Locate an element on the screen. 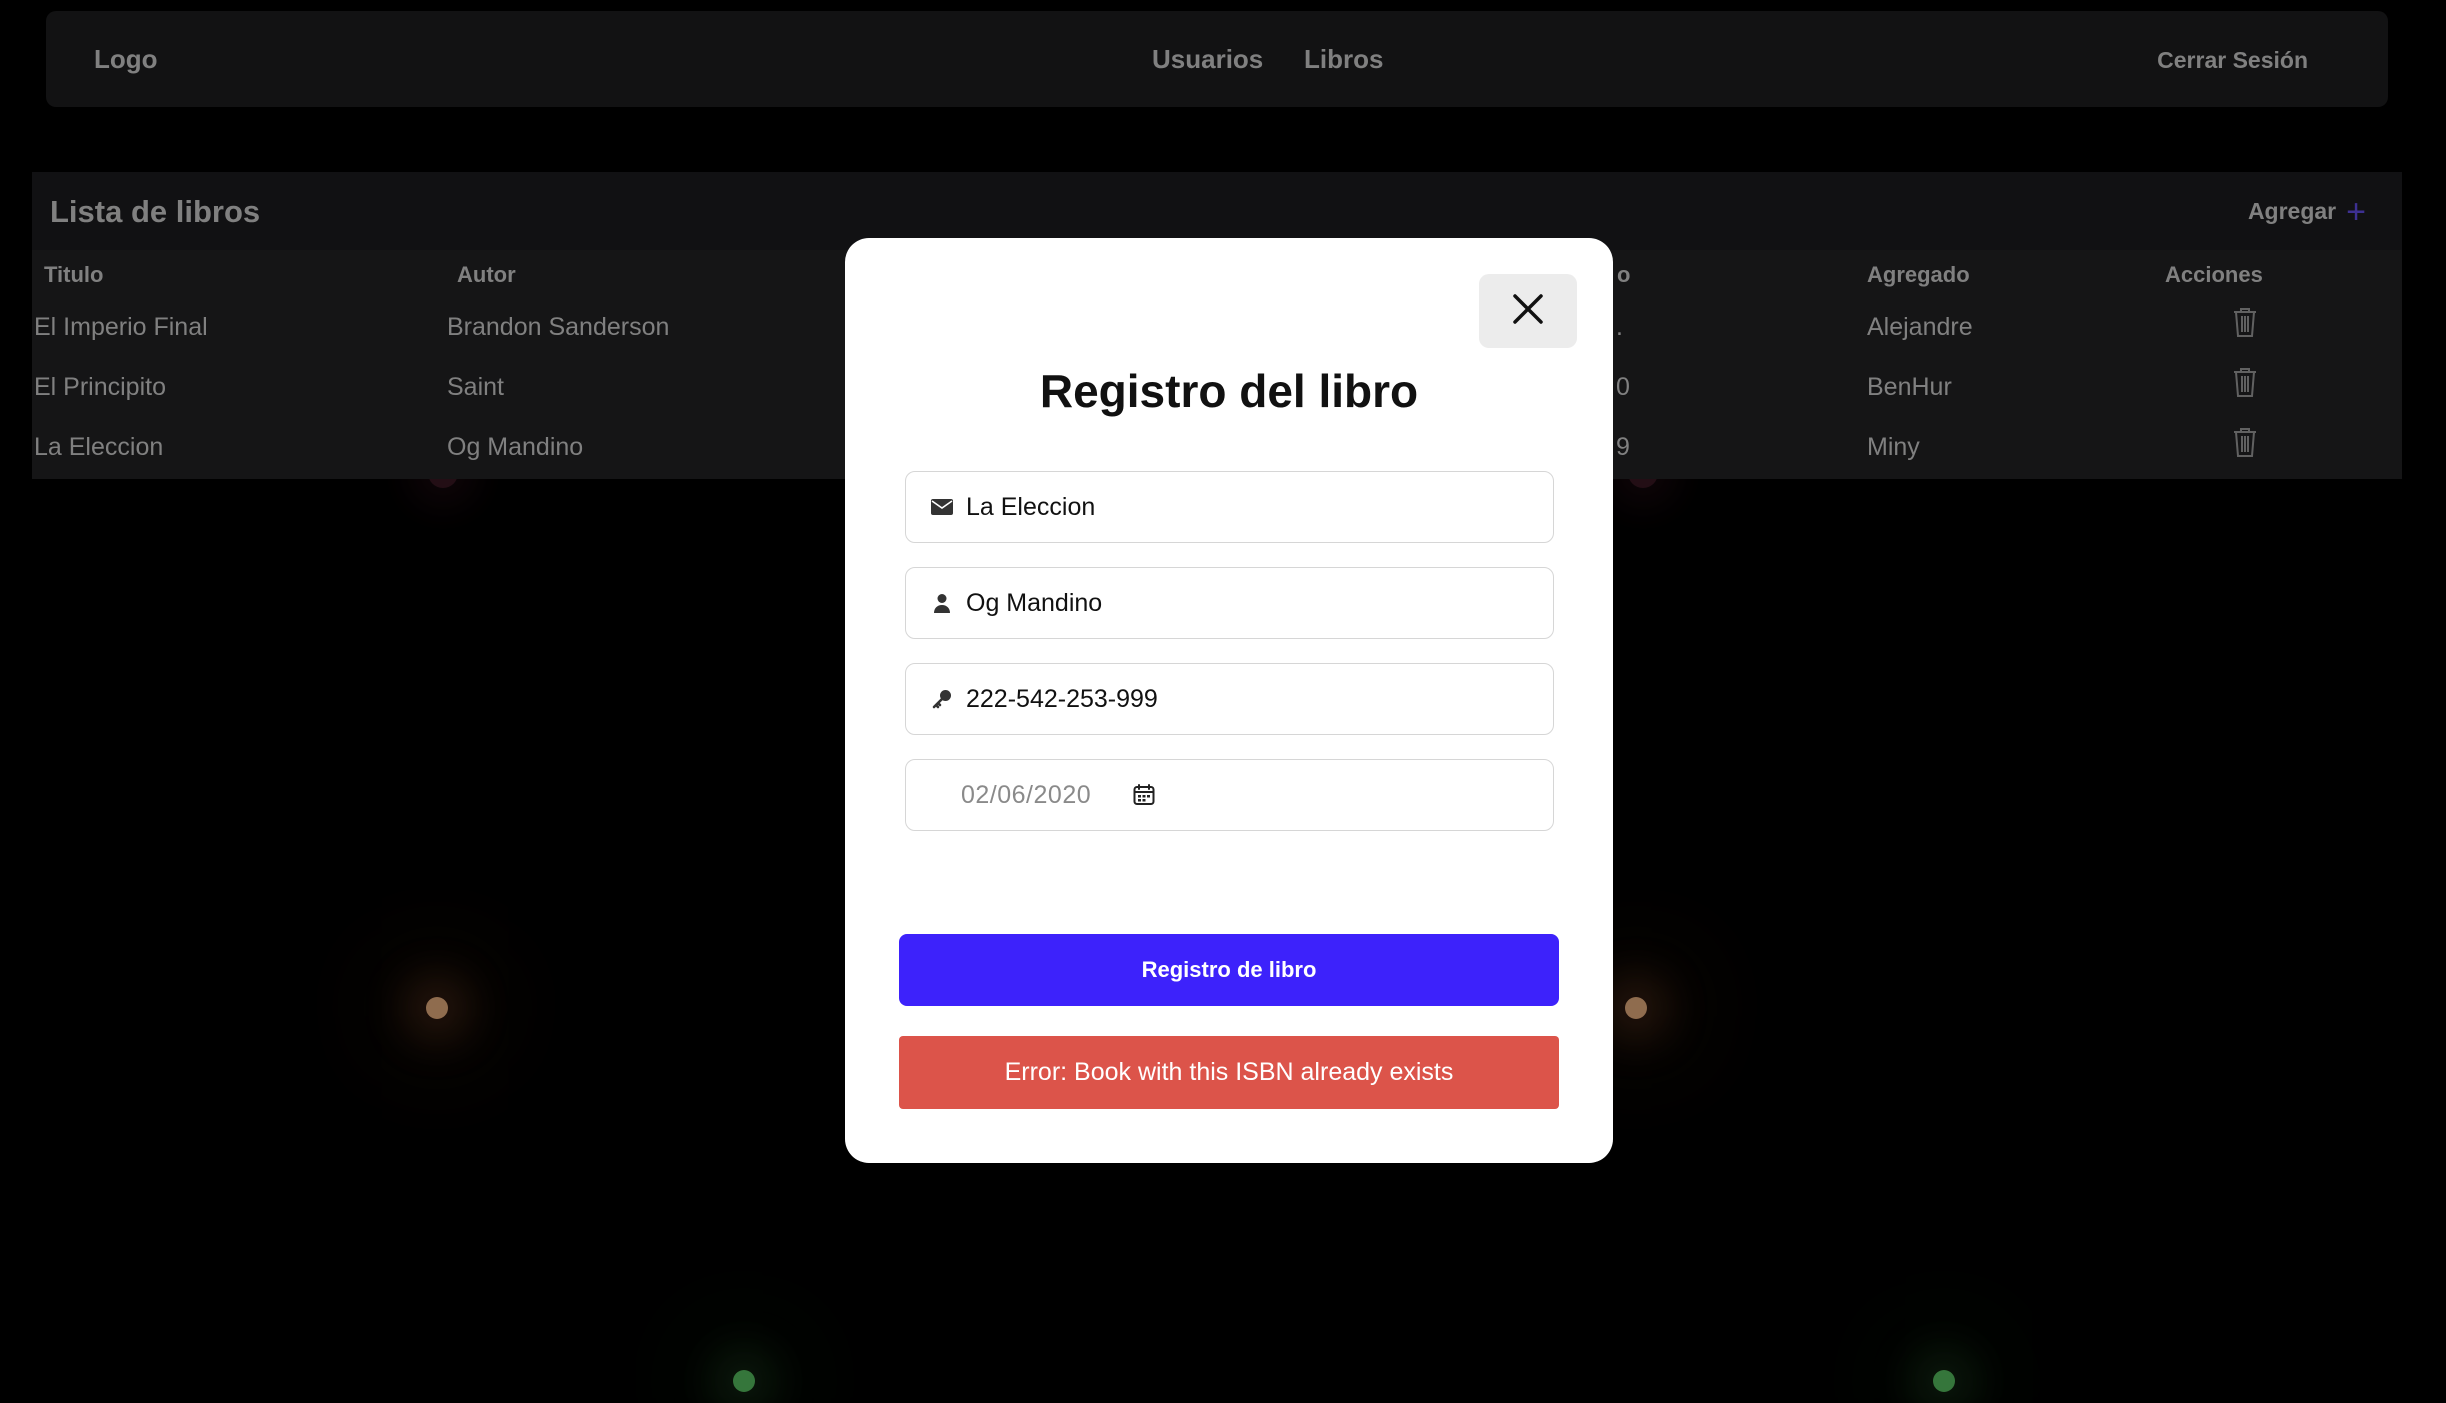 Image resolution: width=2446 pixels, height=1403 pixels. book-title-field is located at coordinates (1229, 507).